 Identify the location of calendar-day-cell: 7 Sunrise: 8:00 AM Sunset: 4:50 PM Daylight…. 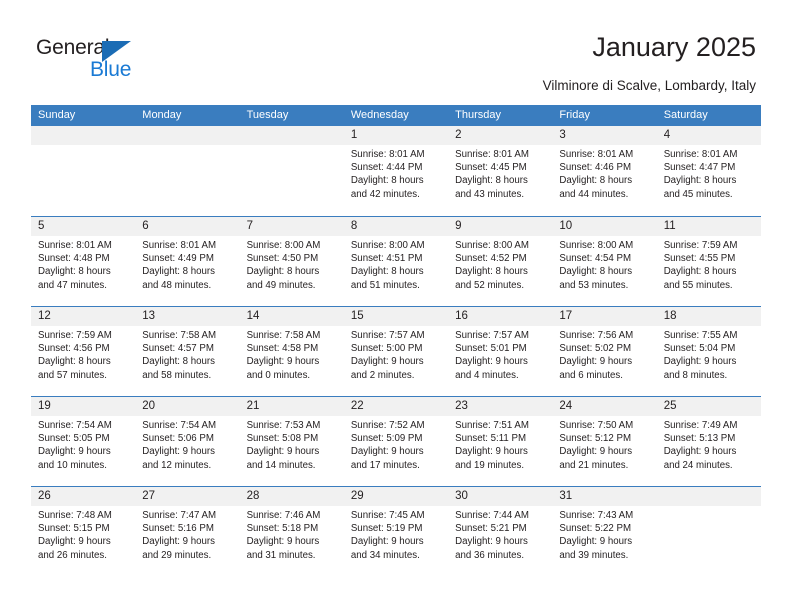
(291, 261).